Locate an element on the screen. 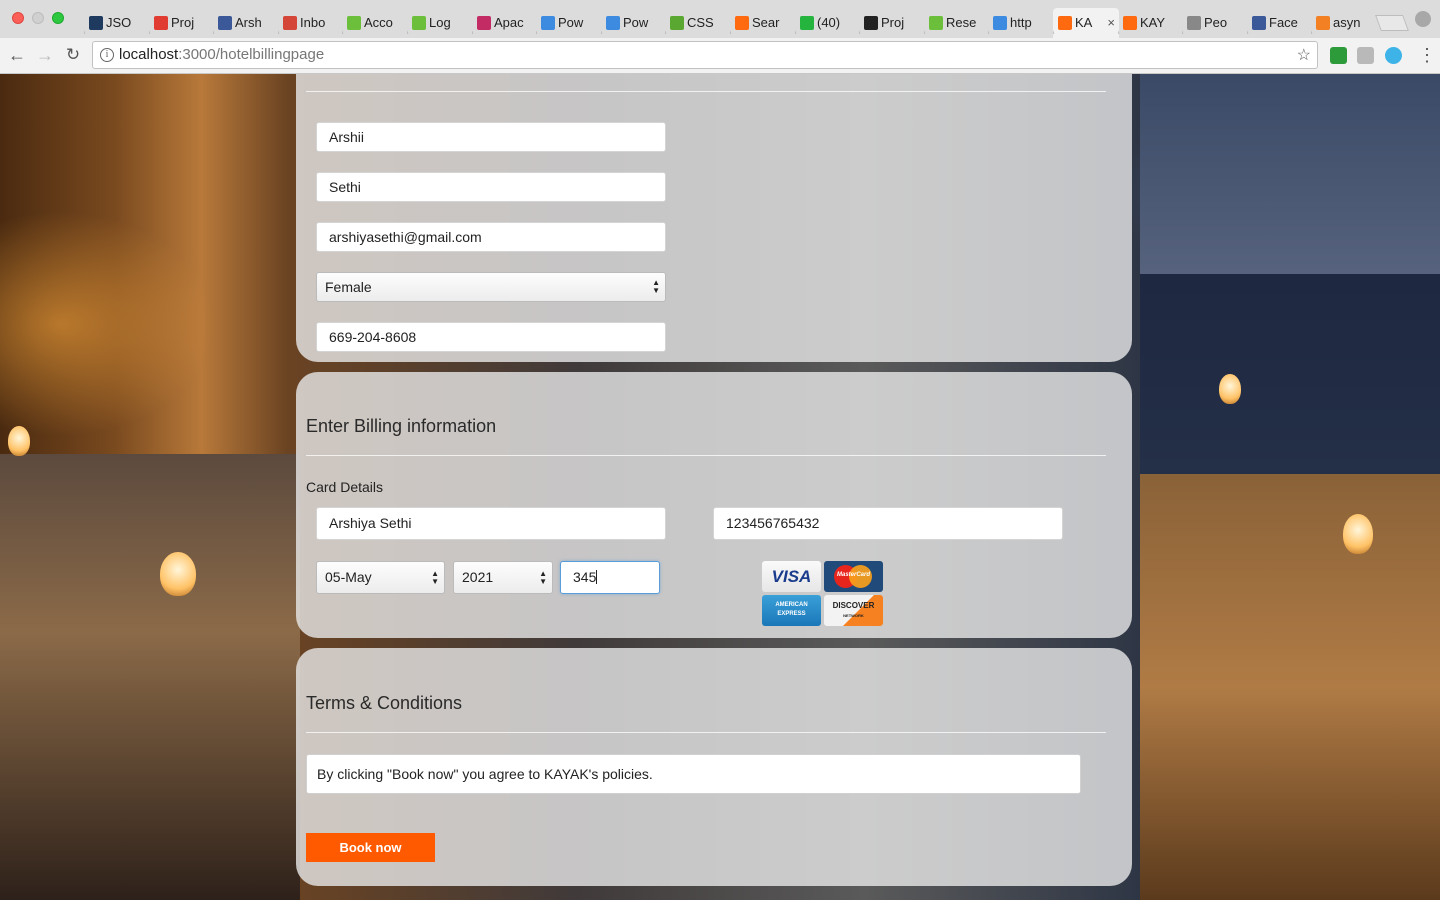 The image size is (1440, 900). expiry-month-select: 05-May ▲ ▼ is located at coordinates (380, 577).